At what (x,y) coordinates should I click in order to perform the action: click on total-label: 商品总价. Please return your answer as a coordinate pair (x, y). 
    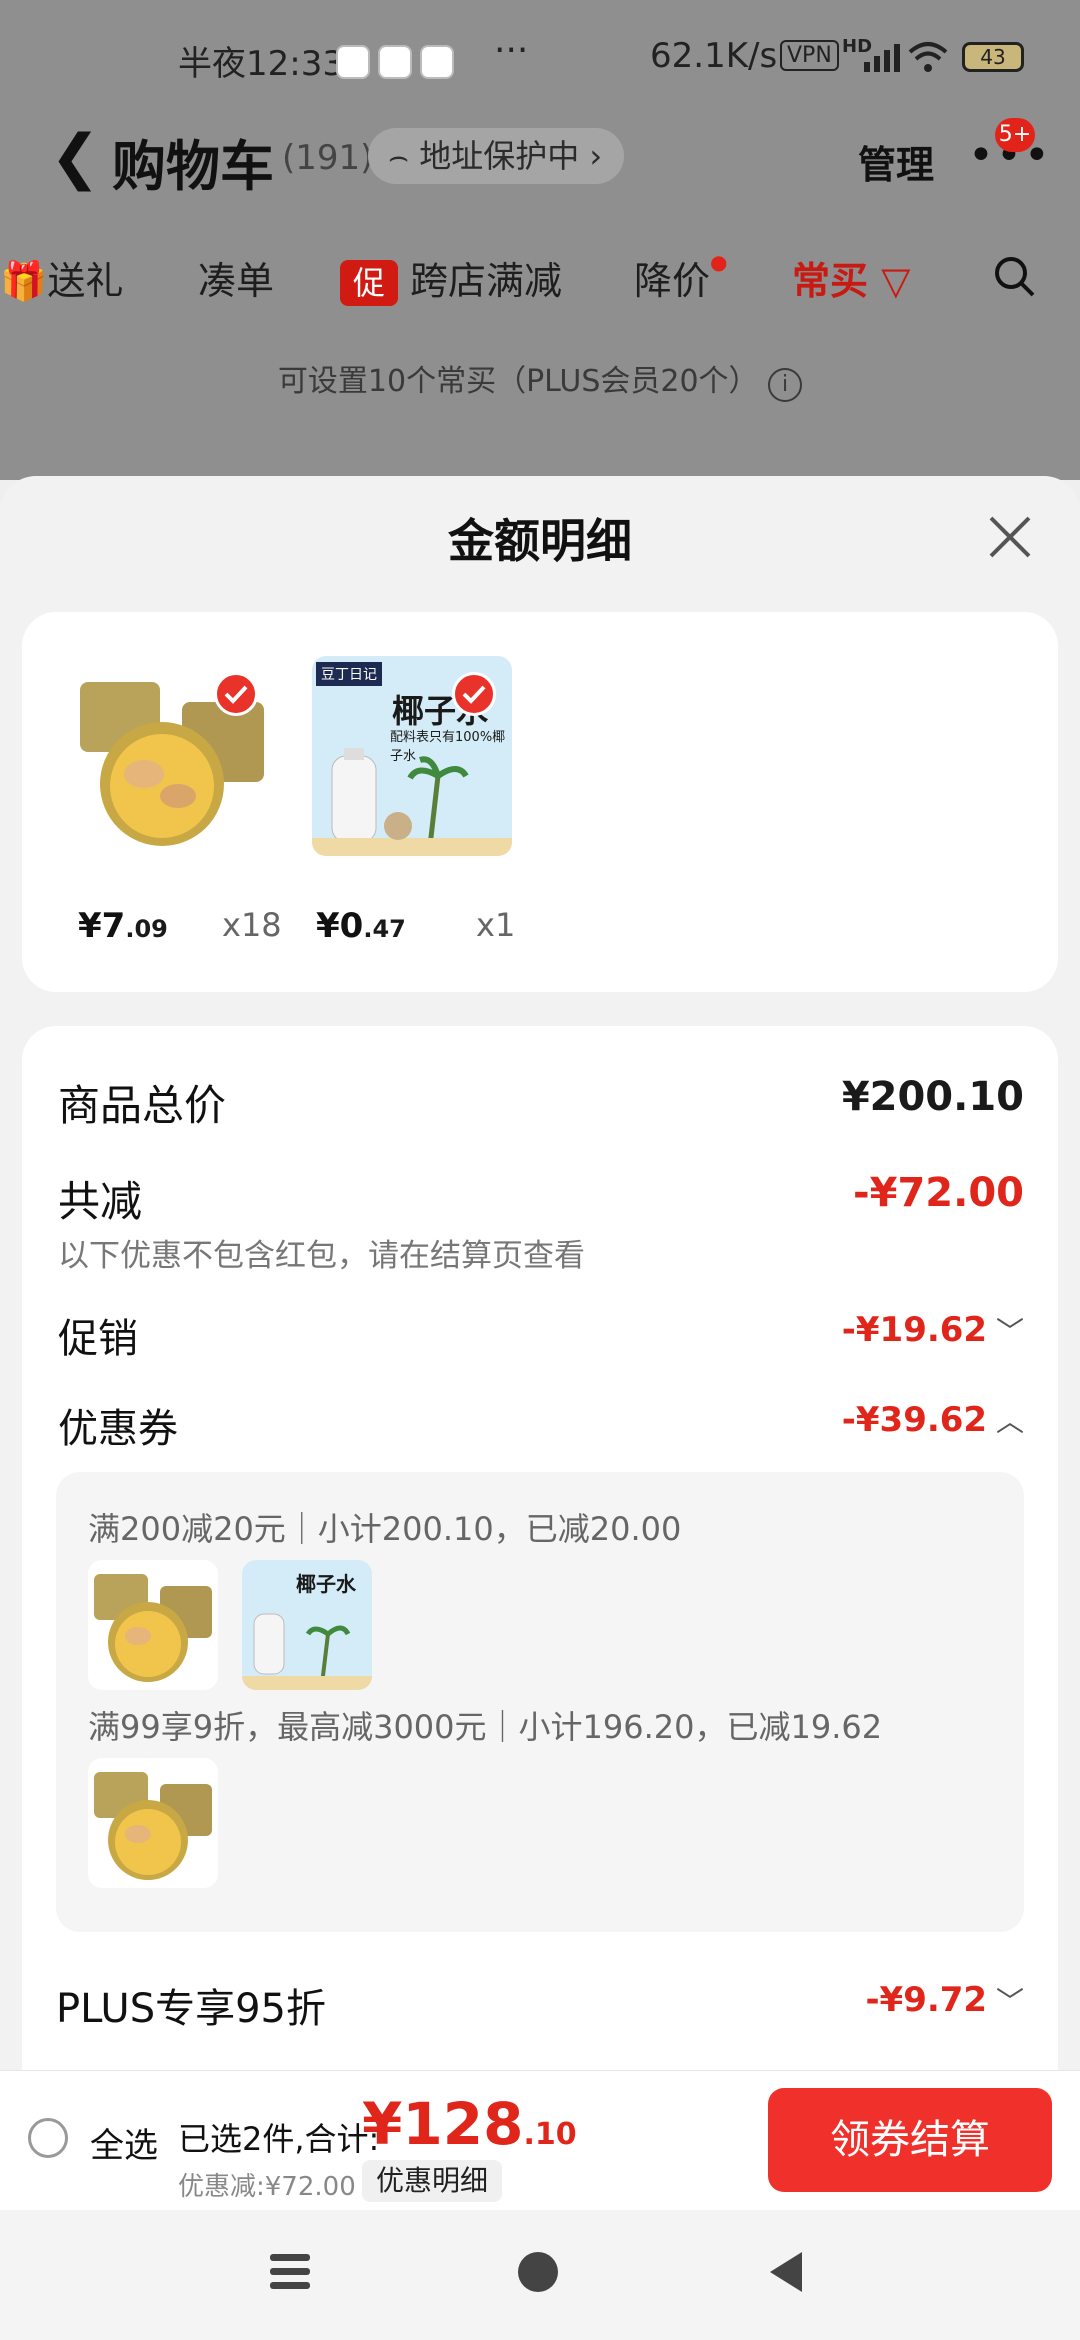
    Looking at the image, I should click on (142, 1105).